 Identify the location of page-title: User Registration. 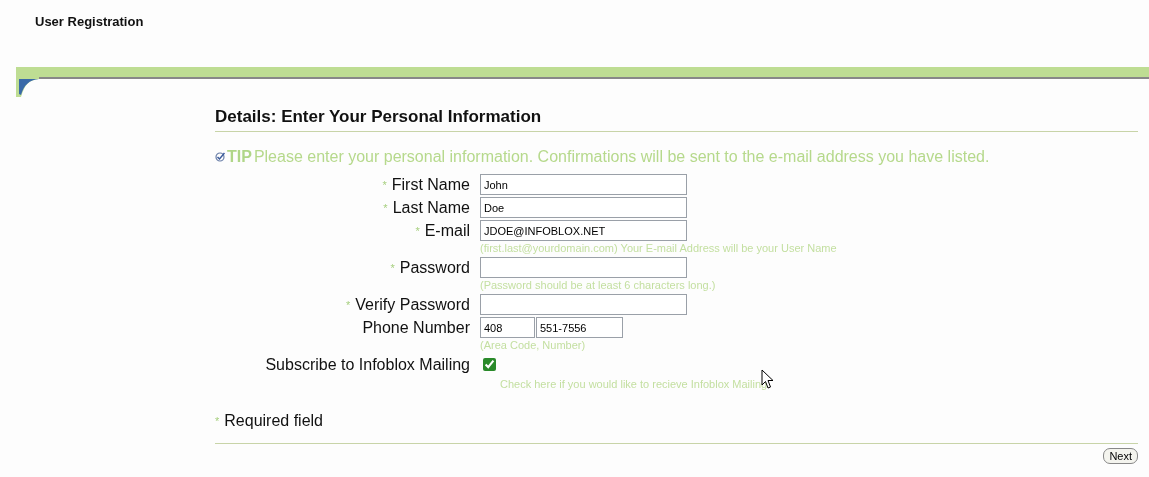
(89, 21).